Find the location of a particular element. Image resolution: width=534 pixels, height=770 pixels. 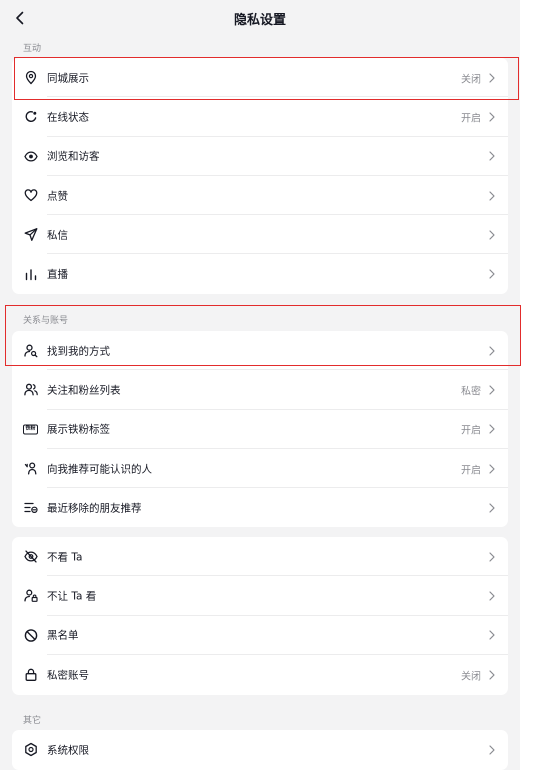

row-removed-friends: 最近移除的朋友推荐 is located at coordinates (260, 507).